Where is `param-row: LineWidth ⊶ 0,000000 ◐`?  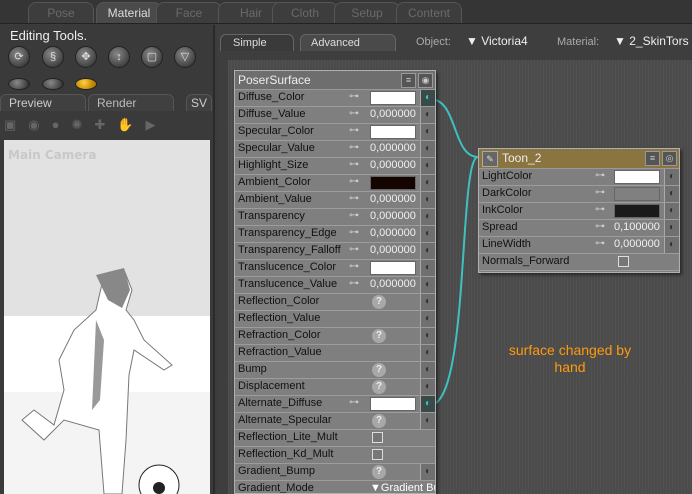 param-row: LineWidth ⊶ 0,000000 ◐ is located at coordinates (579, 245).